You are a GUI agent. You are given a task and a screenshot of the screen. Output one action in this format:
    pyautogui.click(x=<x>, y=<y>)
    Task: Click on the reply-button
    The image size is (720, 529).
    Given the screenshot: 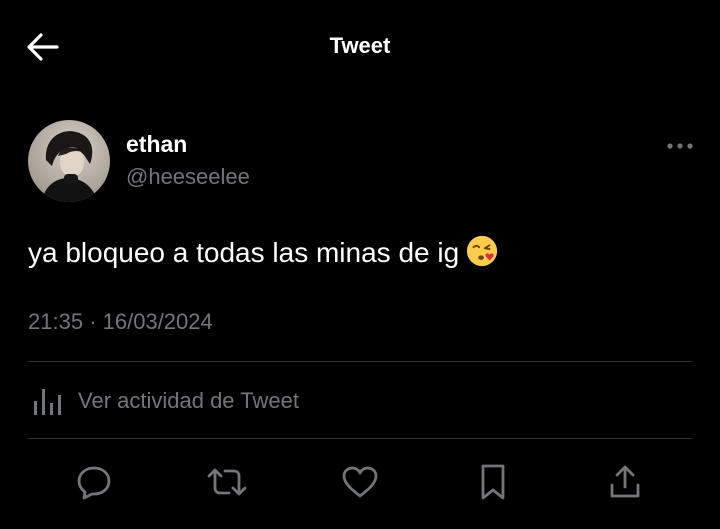 What is the action you would take?
    pyautogui.click(x=94, y=482)
    